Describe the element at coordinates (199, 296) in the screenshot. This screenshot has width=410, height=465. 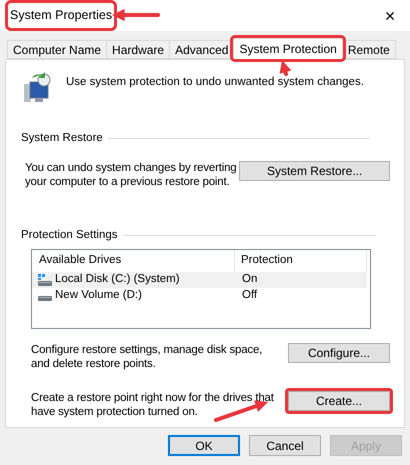
I see `drive-row: New Volume (D:) Off` at that location.